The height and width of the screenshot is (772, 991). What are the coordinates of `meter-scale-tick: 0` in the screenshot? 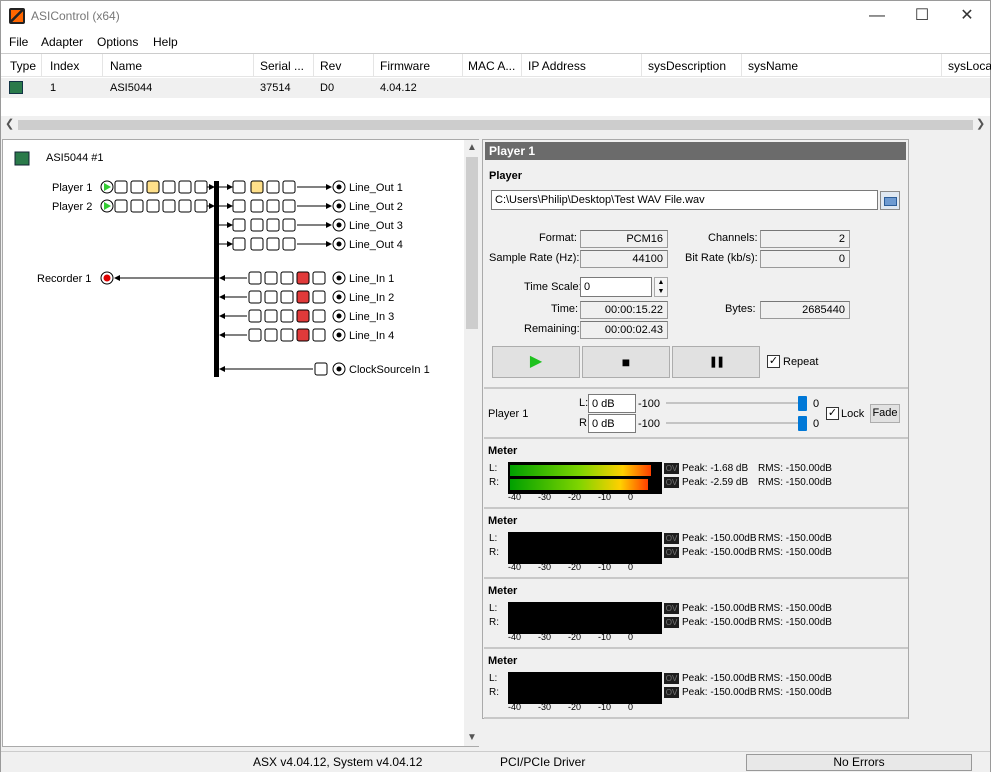 It's located at (631, 567).